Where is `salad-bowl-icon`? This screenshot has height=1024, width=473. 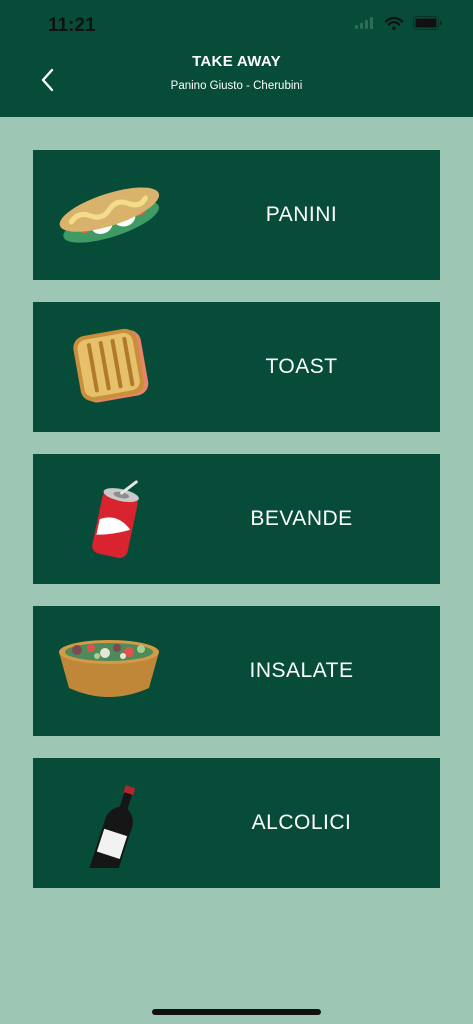 salad-bowl-icon is located at coordinates (109, 668).